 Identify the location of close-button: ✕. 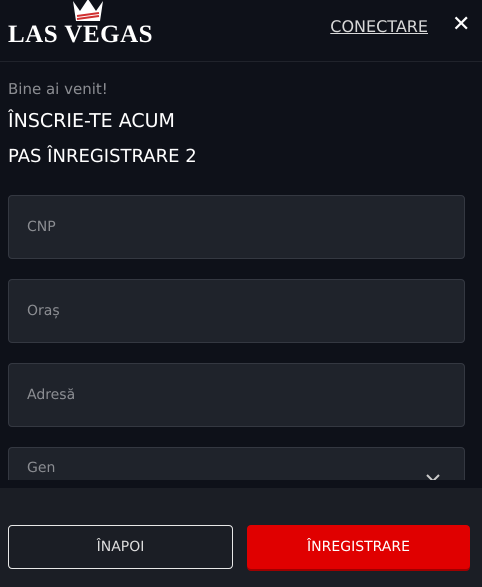
(461, 23).